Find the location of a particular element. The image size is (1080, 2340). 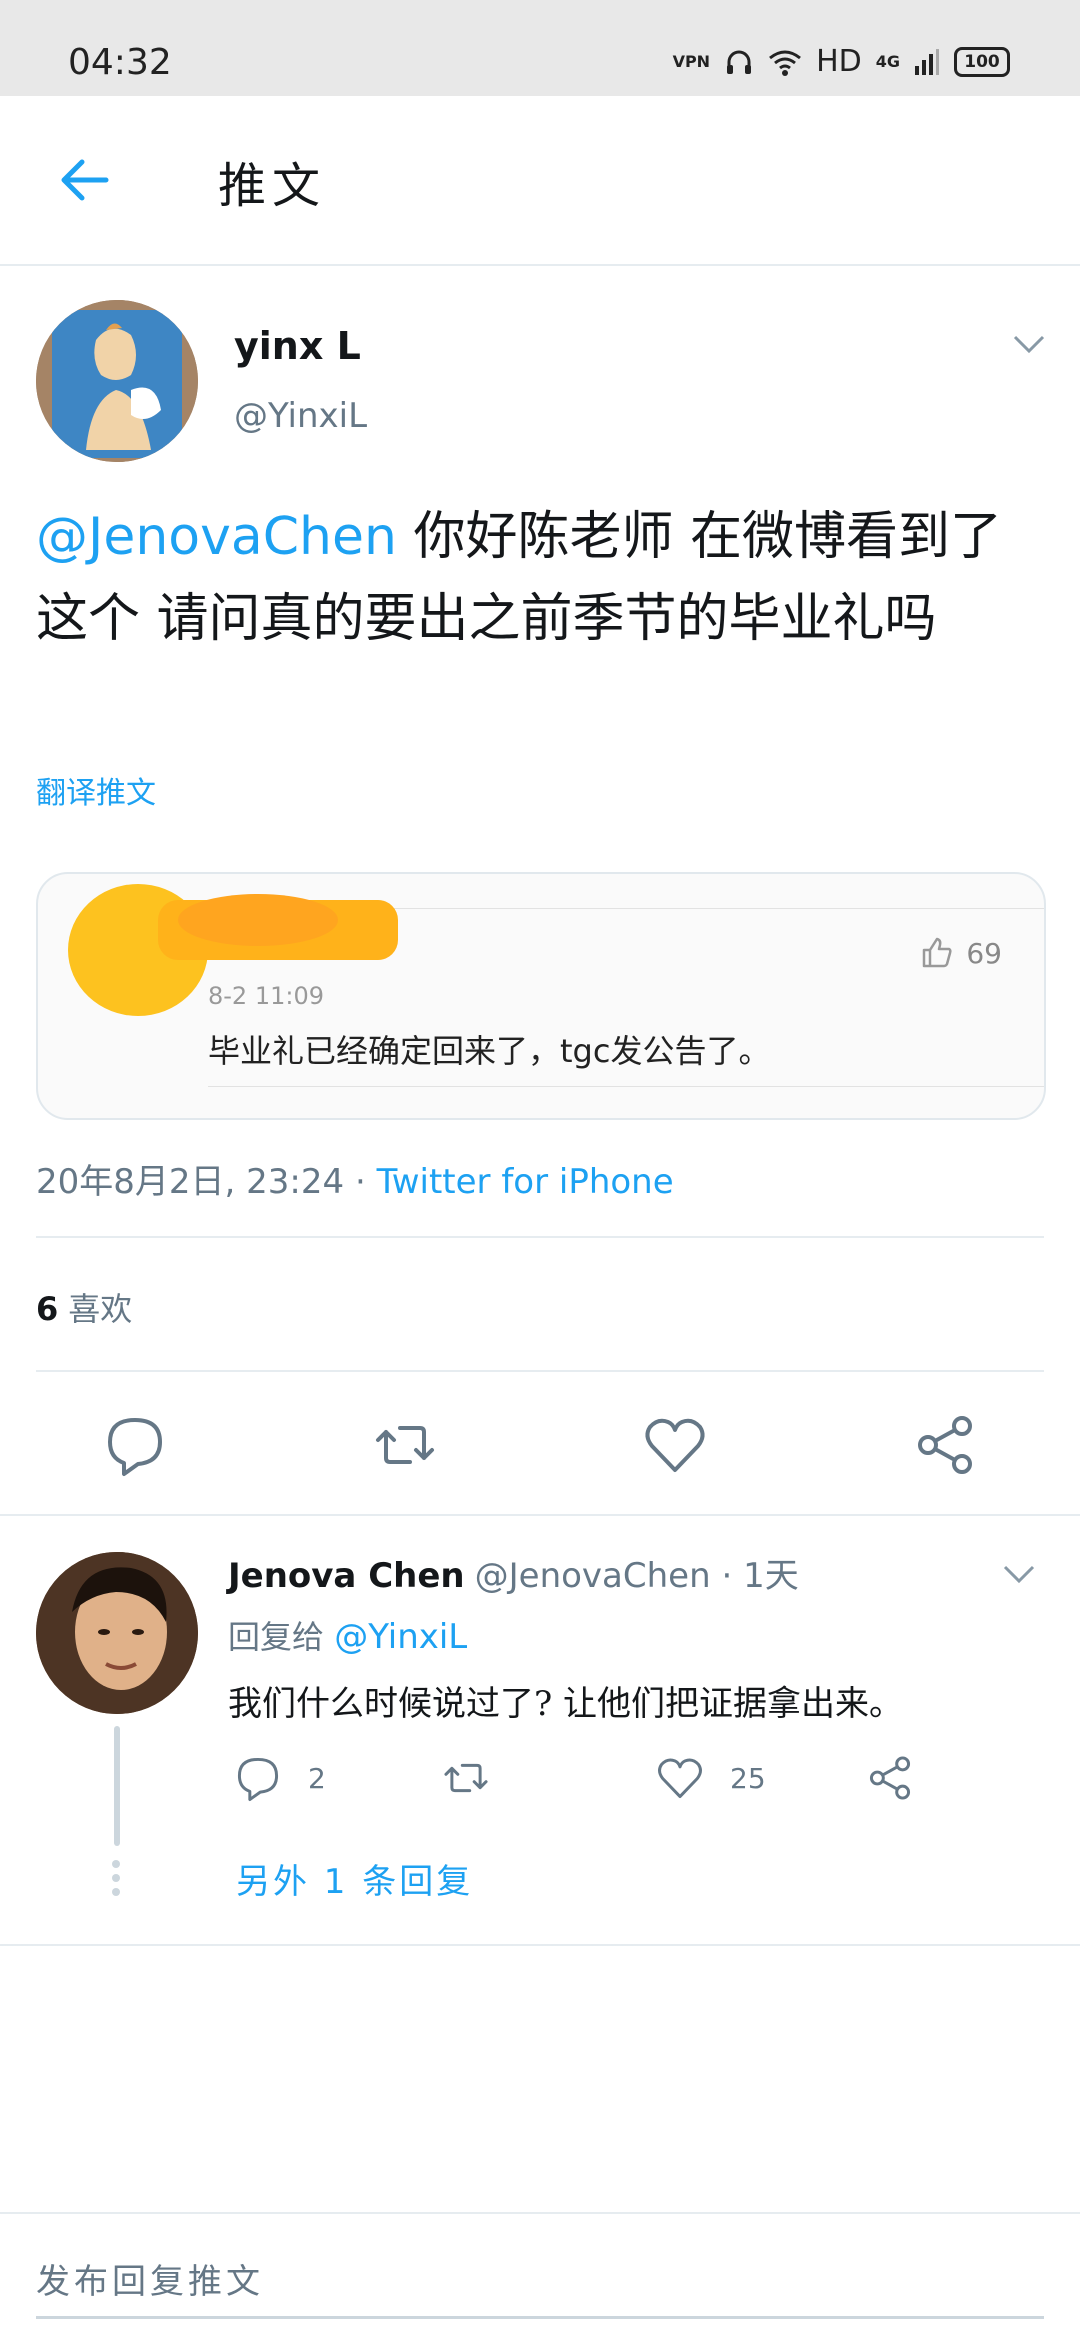

likes-summary: 6 喜欢 is located at coordinates (84, 1307).